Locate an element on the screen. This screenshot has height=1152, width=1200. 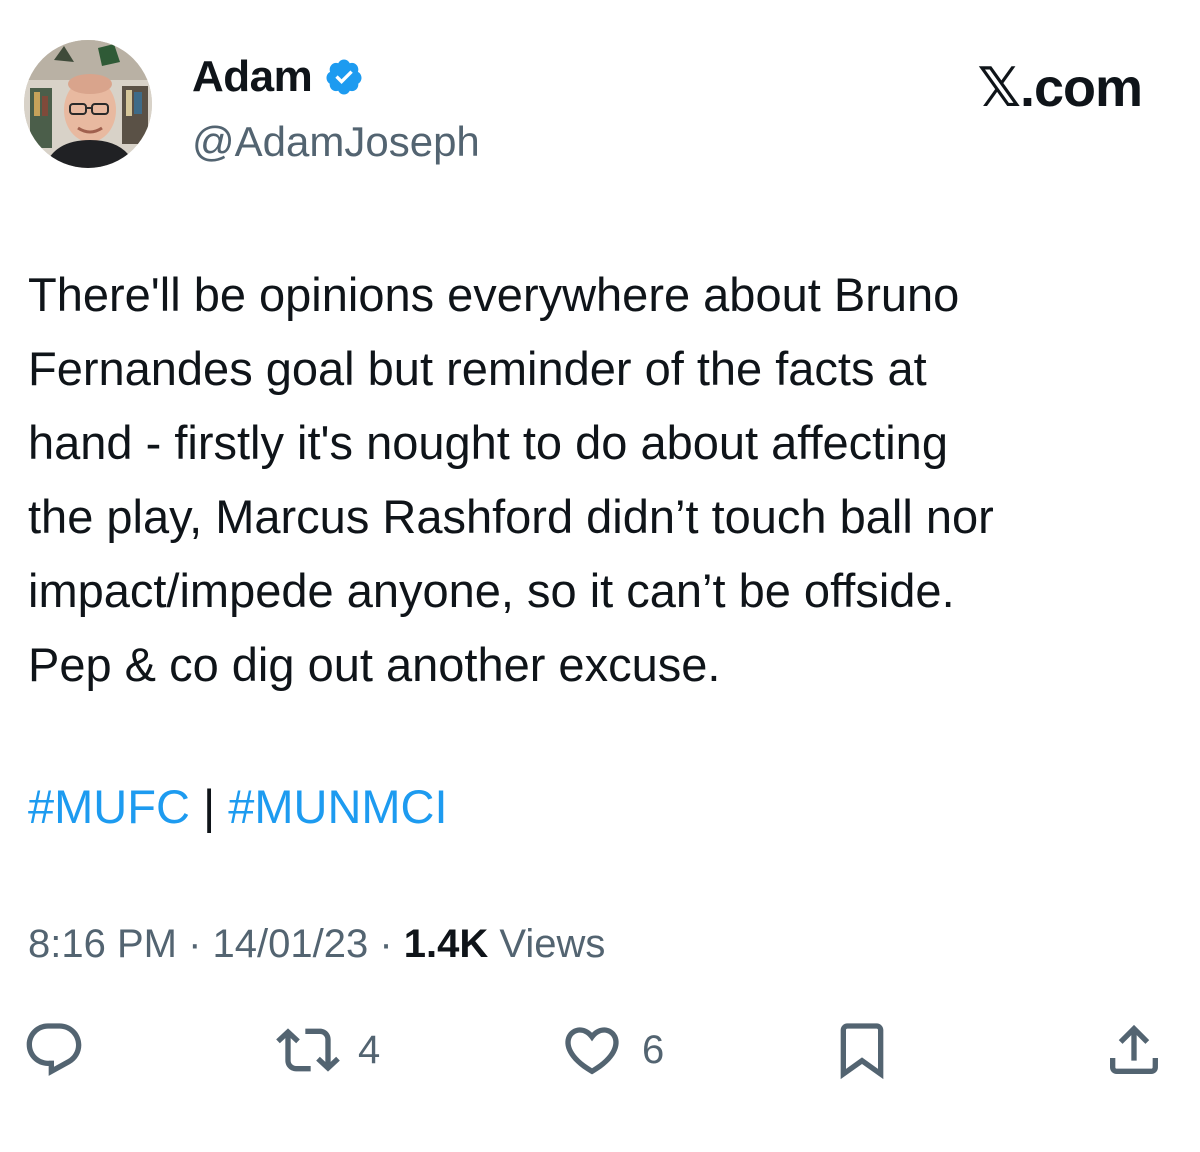
tweet-meta: 8:16 PM · 14/01/23 · 1.4K Views is located at coordinates (316, 944).